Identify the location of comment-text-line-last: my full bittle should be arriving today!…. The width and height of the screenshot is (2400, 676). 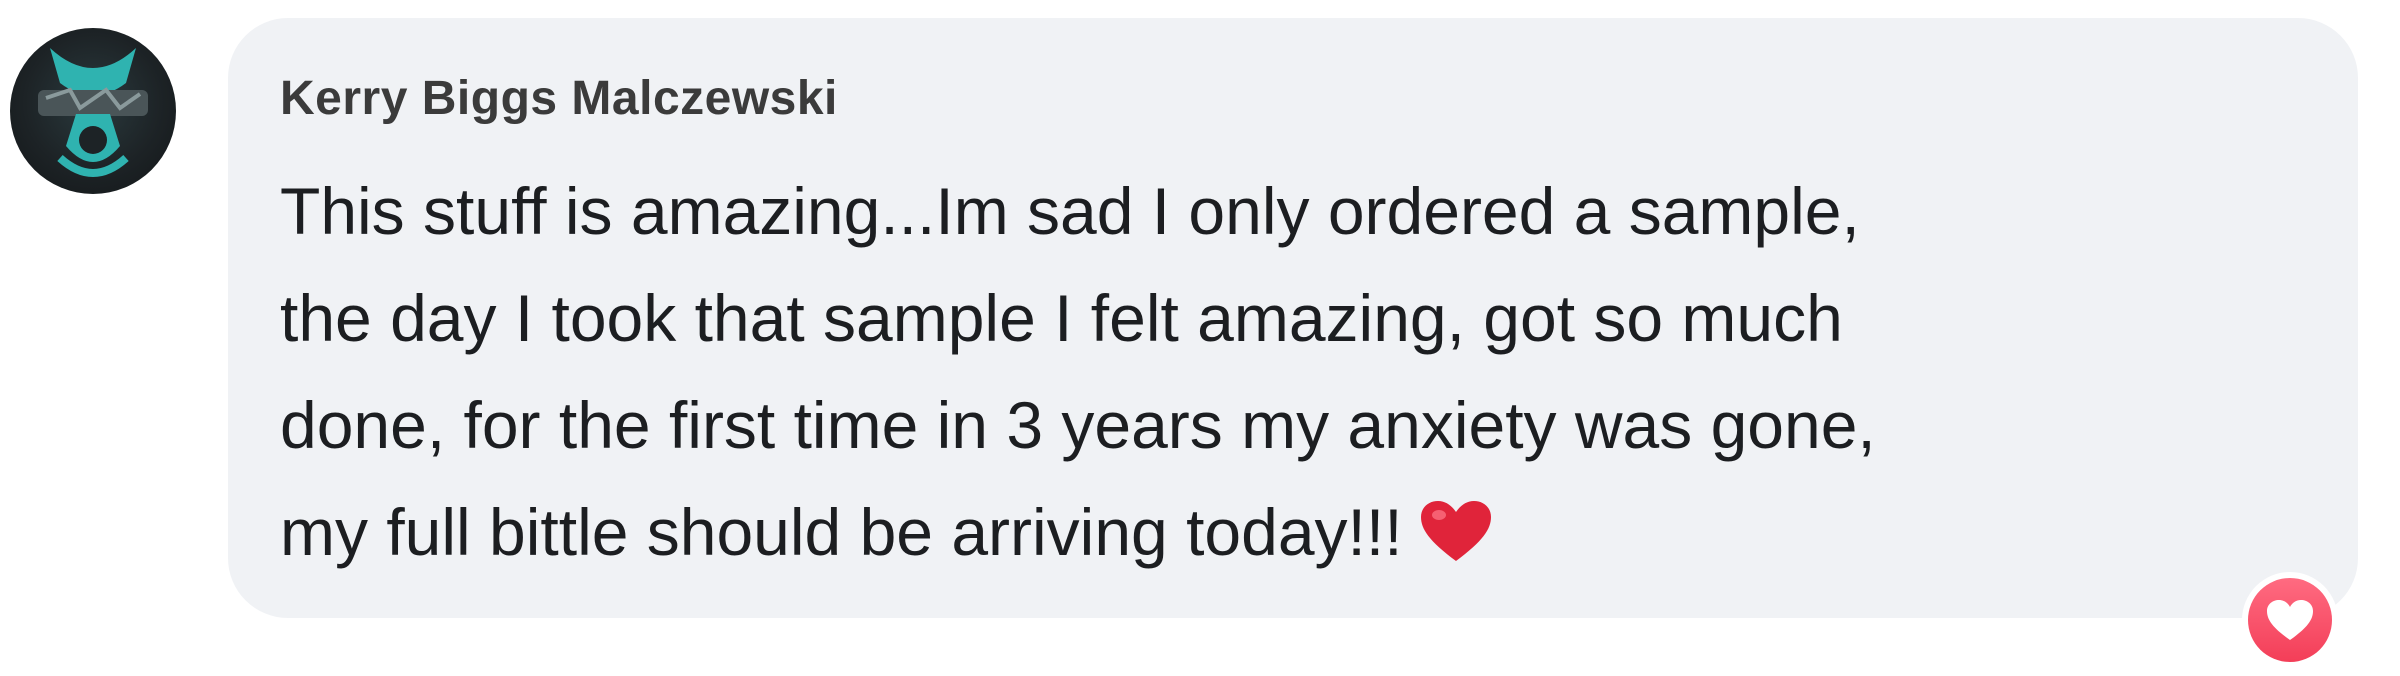
(1280, 532).